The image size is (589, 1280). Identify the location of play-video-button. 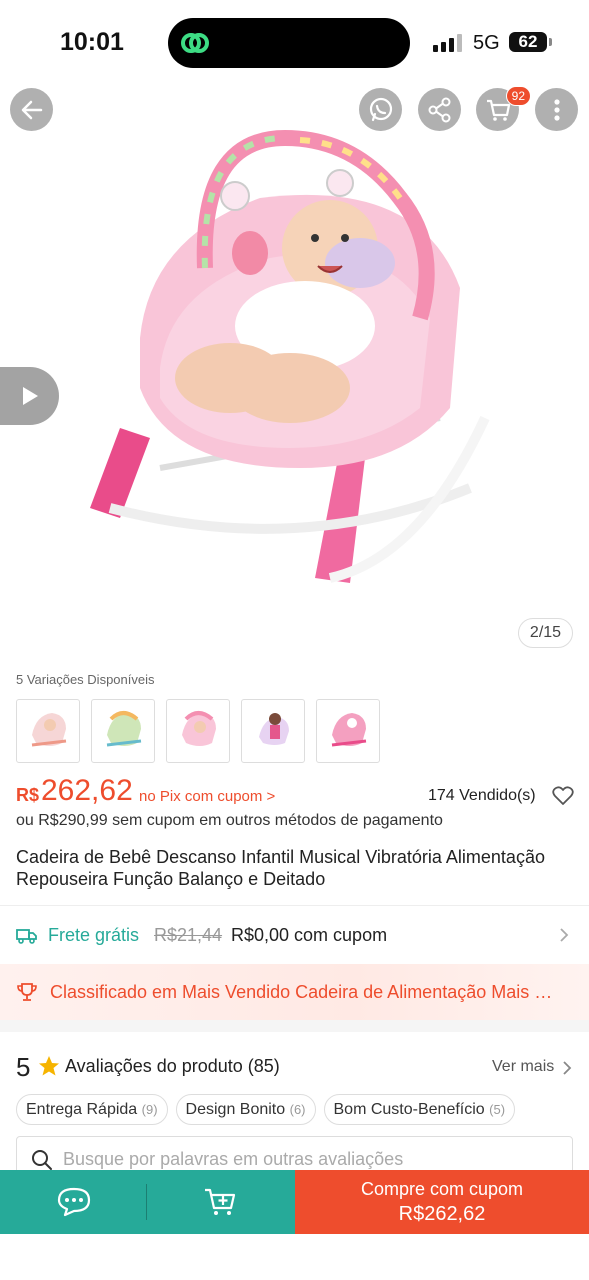
(29, 396).